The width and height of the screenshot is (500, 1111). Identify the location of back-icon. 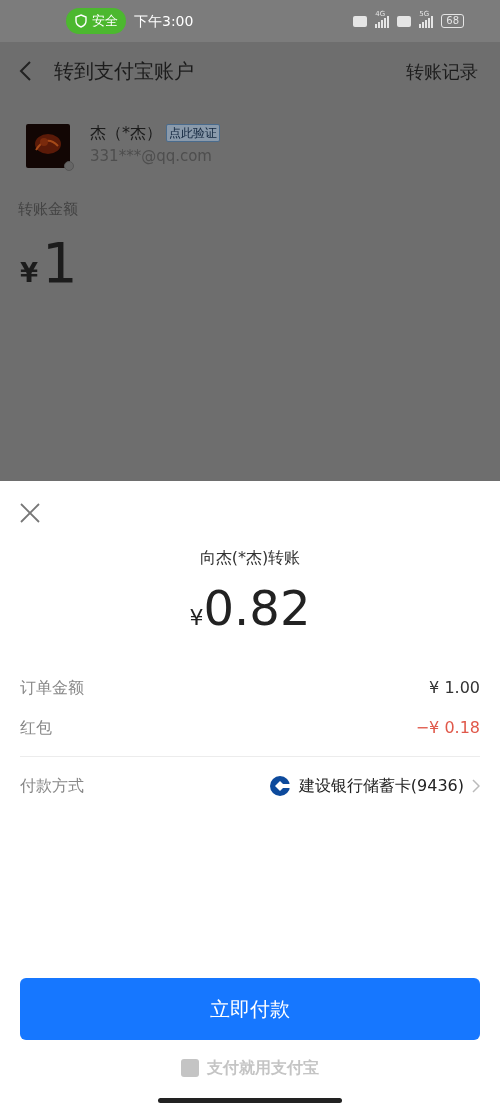
(26, 71).